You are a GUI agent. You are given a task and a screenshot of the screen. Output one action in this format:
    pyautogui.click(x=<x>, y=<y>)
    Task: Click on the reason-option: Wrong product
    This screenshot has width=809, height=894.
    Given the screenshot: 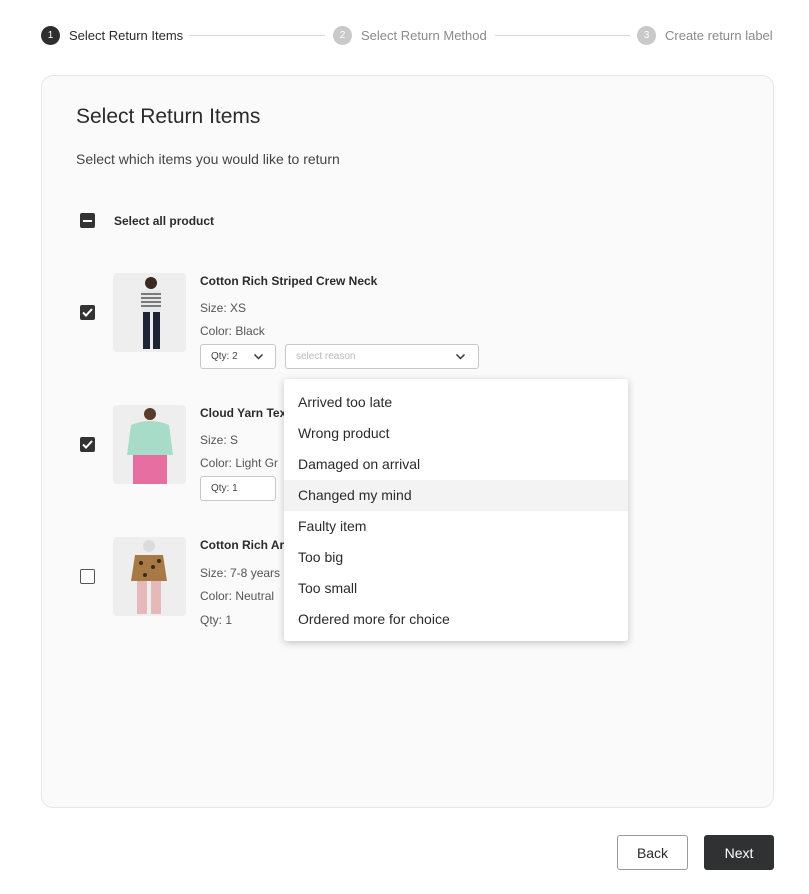 What is the action you would take?
    pyautogui.click(x=456, y=433)
    